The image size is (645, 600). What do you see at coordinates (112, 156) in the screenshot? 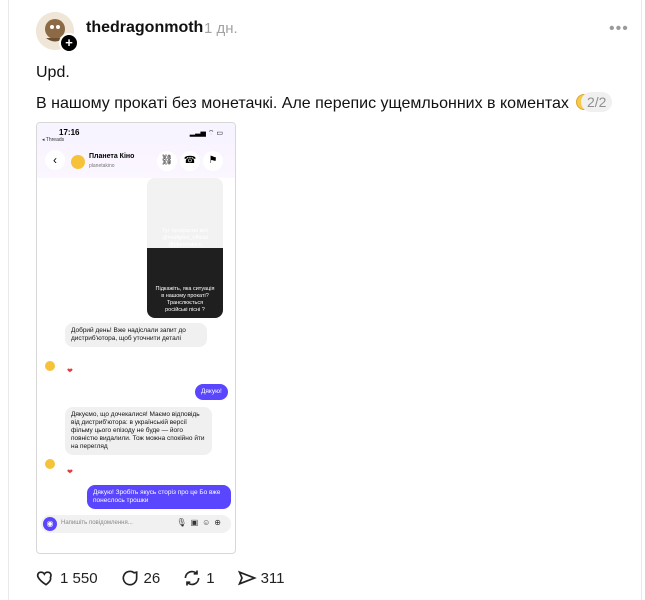
I see `chat-name: Планета Кіно` at bounding box center [112, 156].